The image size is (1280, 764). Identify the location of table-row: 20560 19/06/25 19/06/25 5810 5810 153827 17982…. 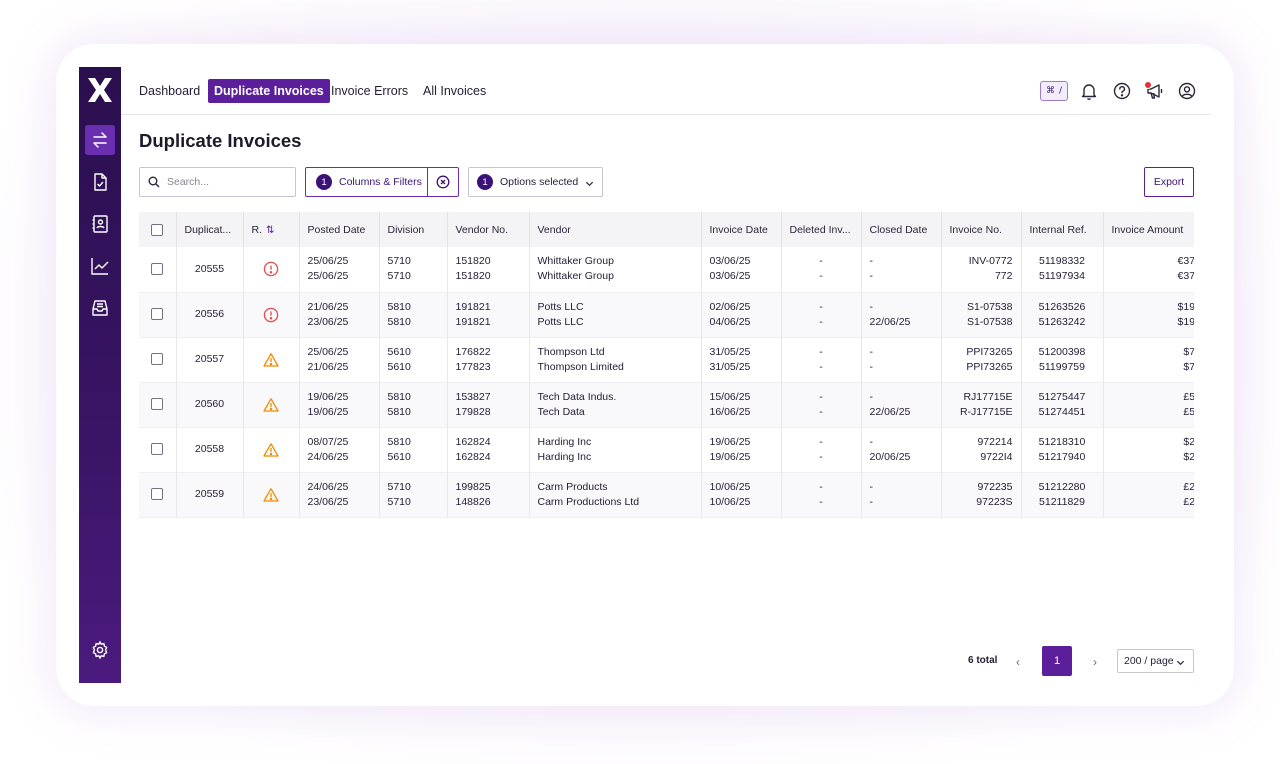
(666, 404).